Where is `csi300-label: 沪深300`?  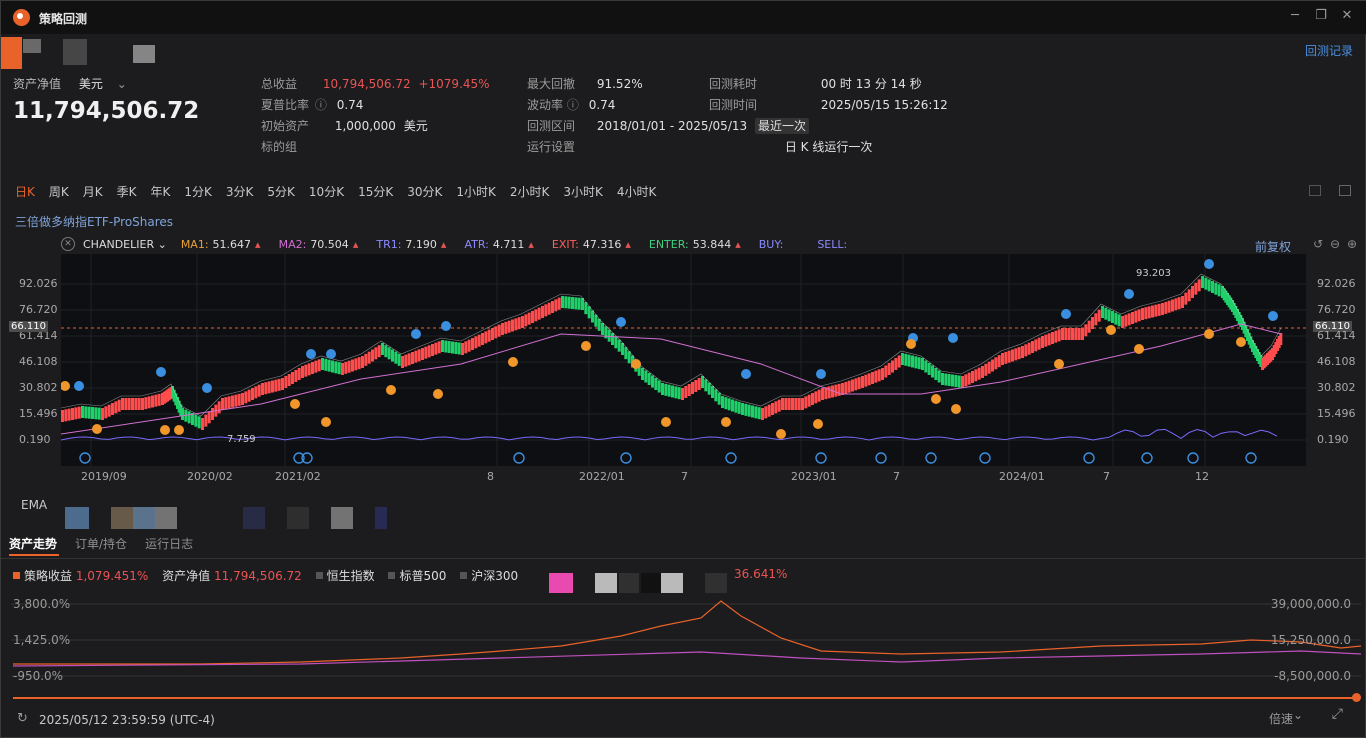 csi300-label: 沪深300 is located at coordinates (494, 576).